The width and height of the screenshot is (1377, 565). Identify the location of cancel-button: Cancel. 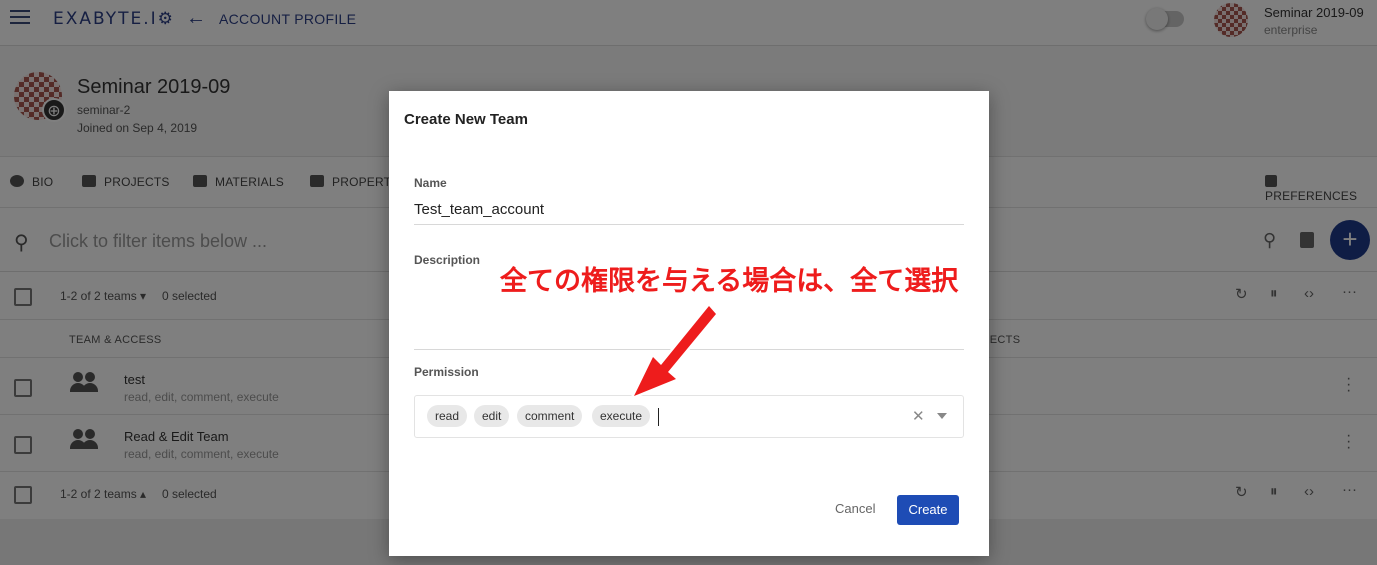
(855, 508).